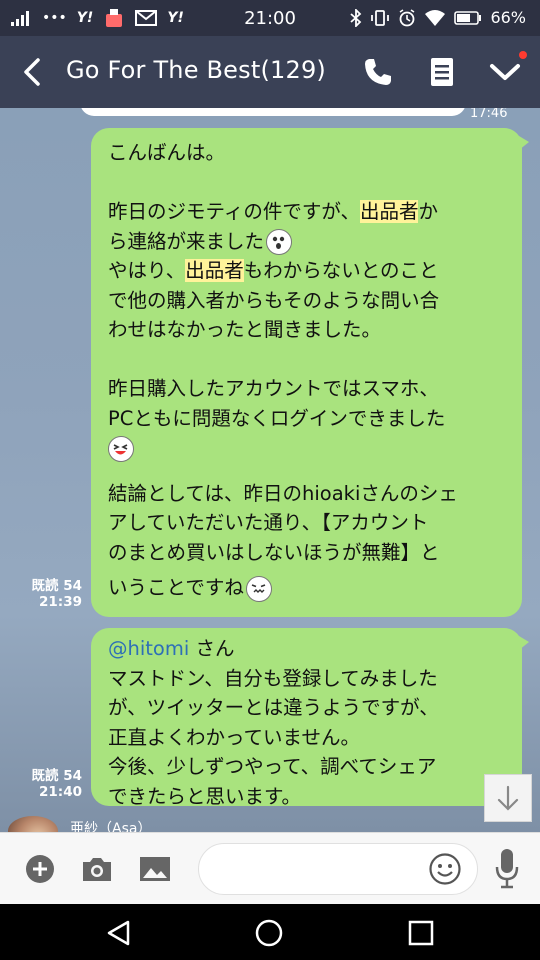 This screenshot has width=540, height=960. I want to click on message-line: こんばんは。, so click(167, 152).